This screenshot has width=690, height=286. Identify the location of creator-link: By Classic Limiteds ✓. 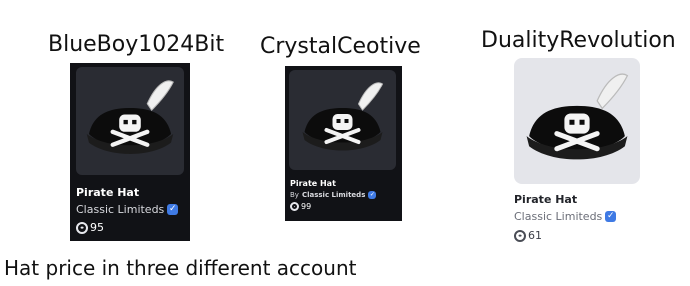
(333, 195).